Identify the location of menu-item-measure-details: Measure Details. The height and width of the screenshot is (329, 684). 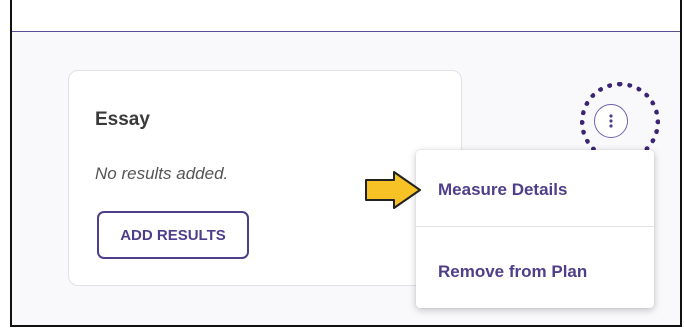
(535, 190).